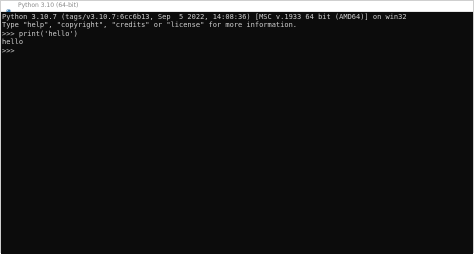 The height and width of the screenshot is (254, 474). What do you see at coordinates (40, 33) in the screenshot?
I see `console-line-input-print: >>> print('hello')` at bounding box center [40, 33].